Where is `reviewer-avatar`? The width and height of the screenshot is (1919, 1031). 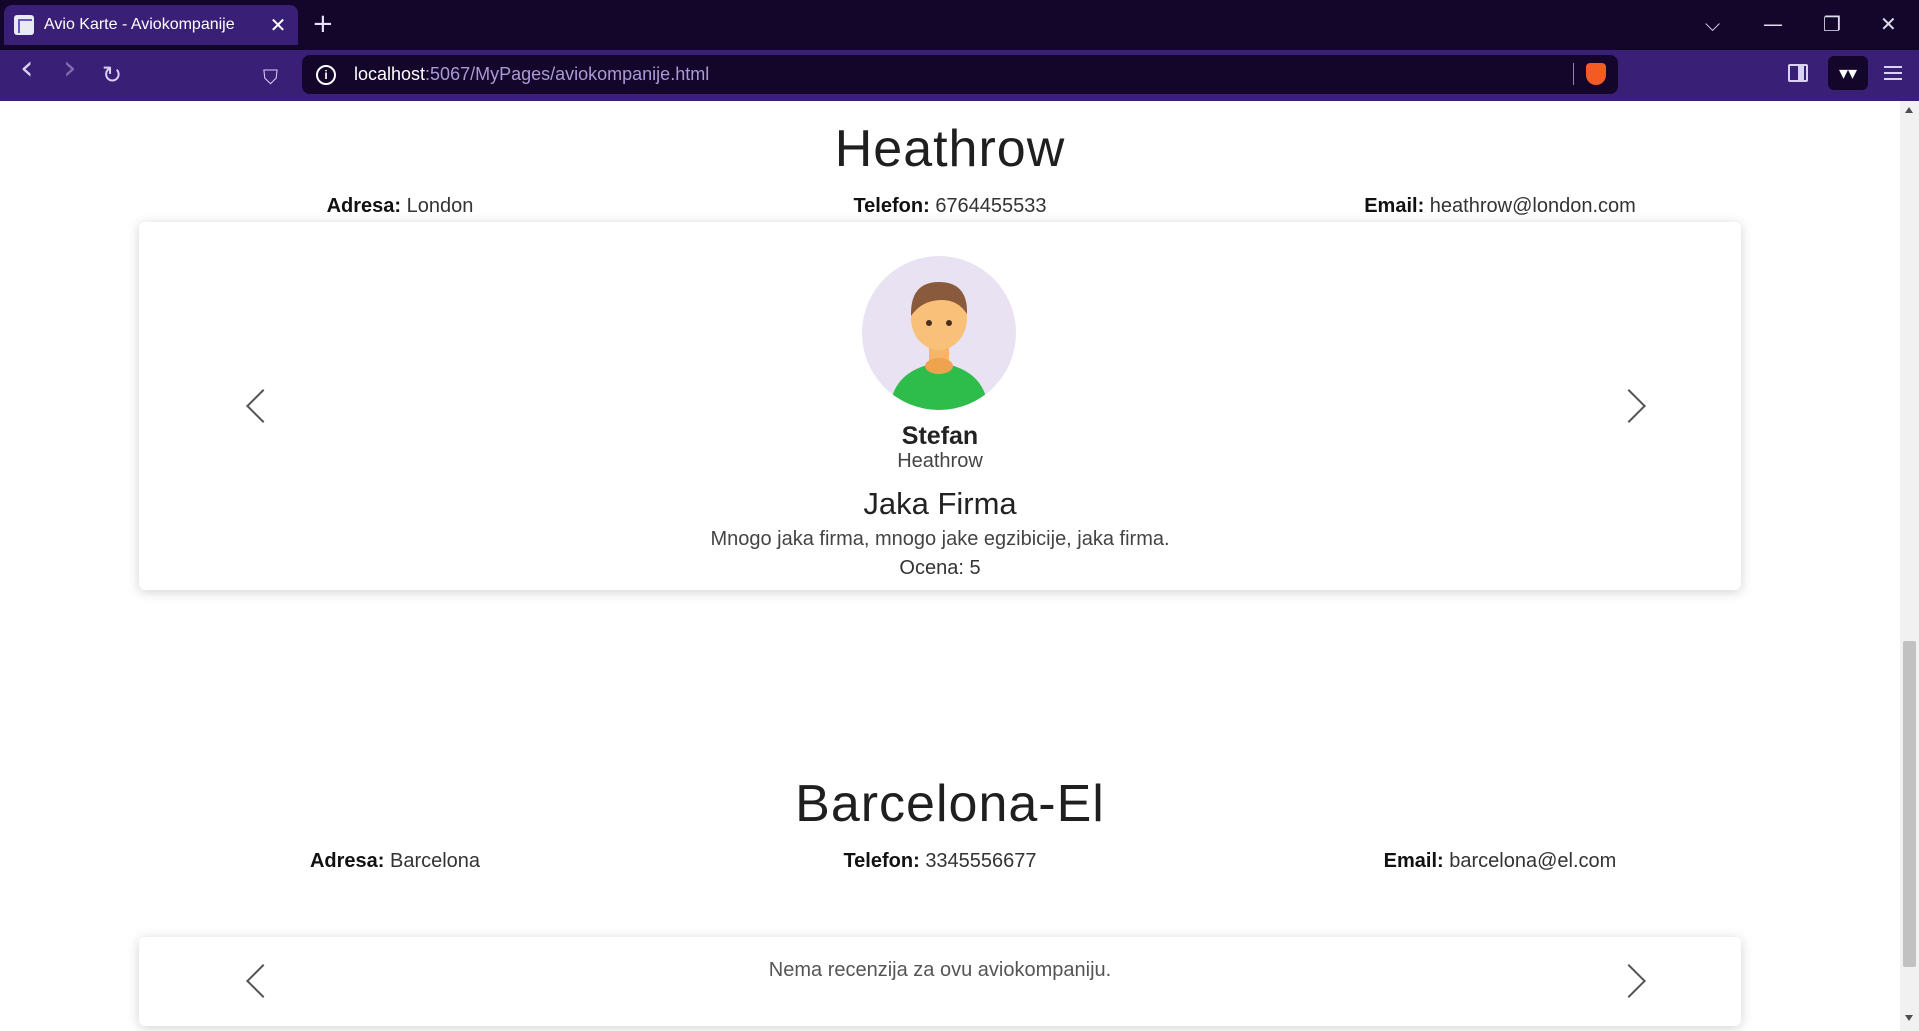 reviewer-avatar is located at coordinates (939, 333).